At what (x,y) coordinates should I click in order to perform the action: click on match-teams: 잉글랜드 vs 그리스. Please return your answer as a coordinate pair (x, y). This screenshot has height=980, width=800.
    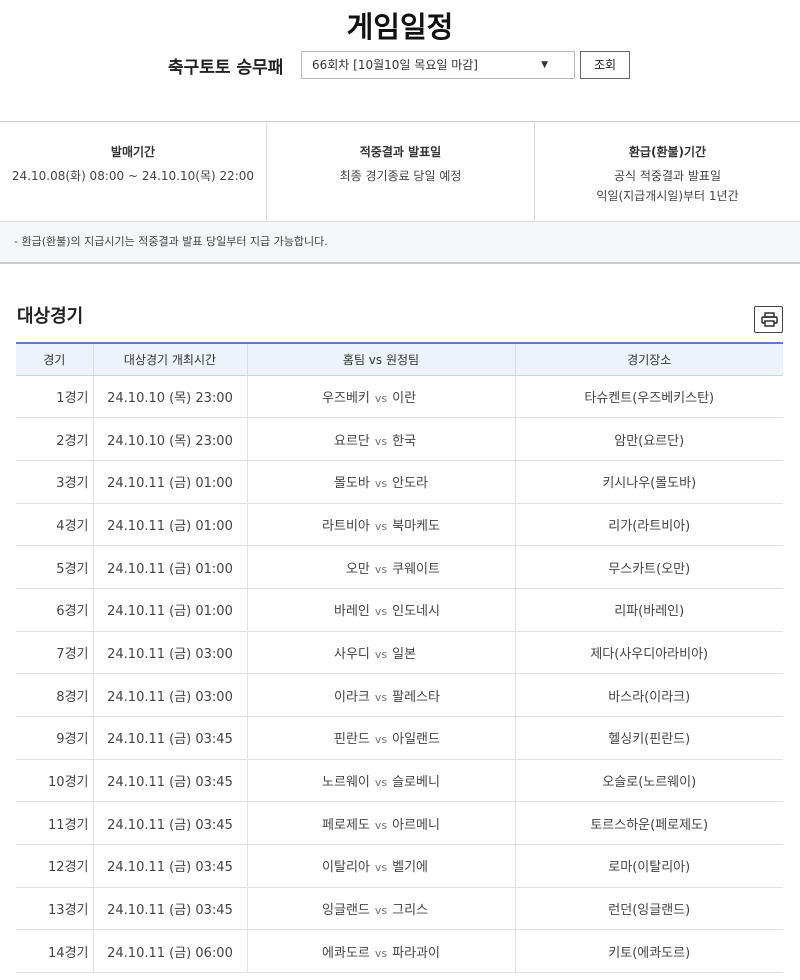
    Looking at the image, I should click on (380, 909).